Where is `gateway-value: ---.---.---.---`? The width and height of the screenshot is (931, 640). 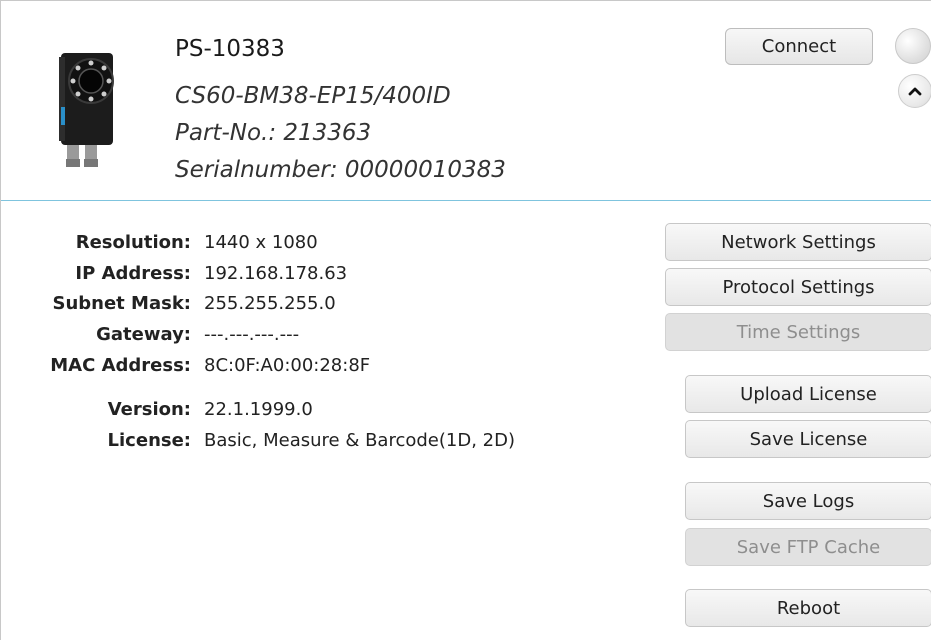
gateway-value: ---.---.---.--- is located at coordinates (252, 334).